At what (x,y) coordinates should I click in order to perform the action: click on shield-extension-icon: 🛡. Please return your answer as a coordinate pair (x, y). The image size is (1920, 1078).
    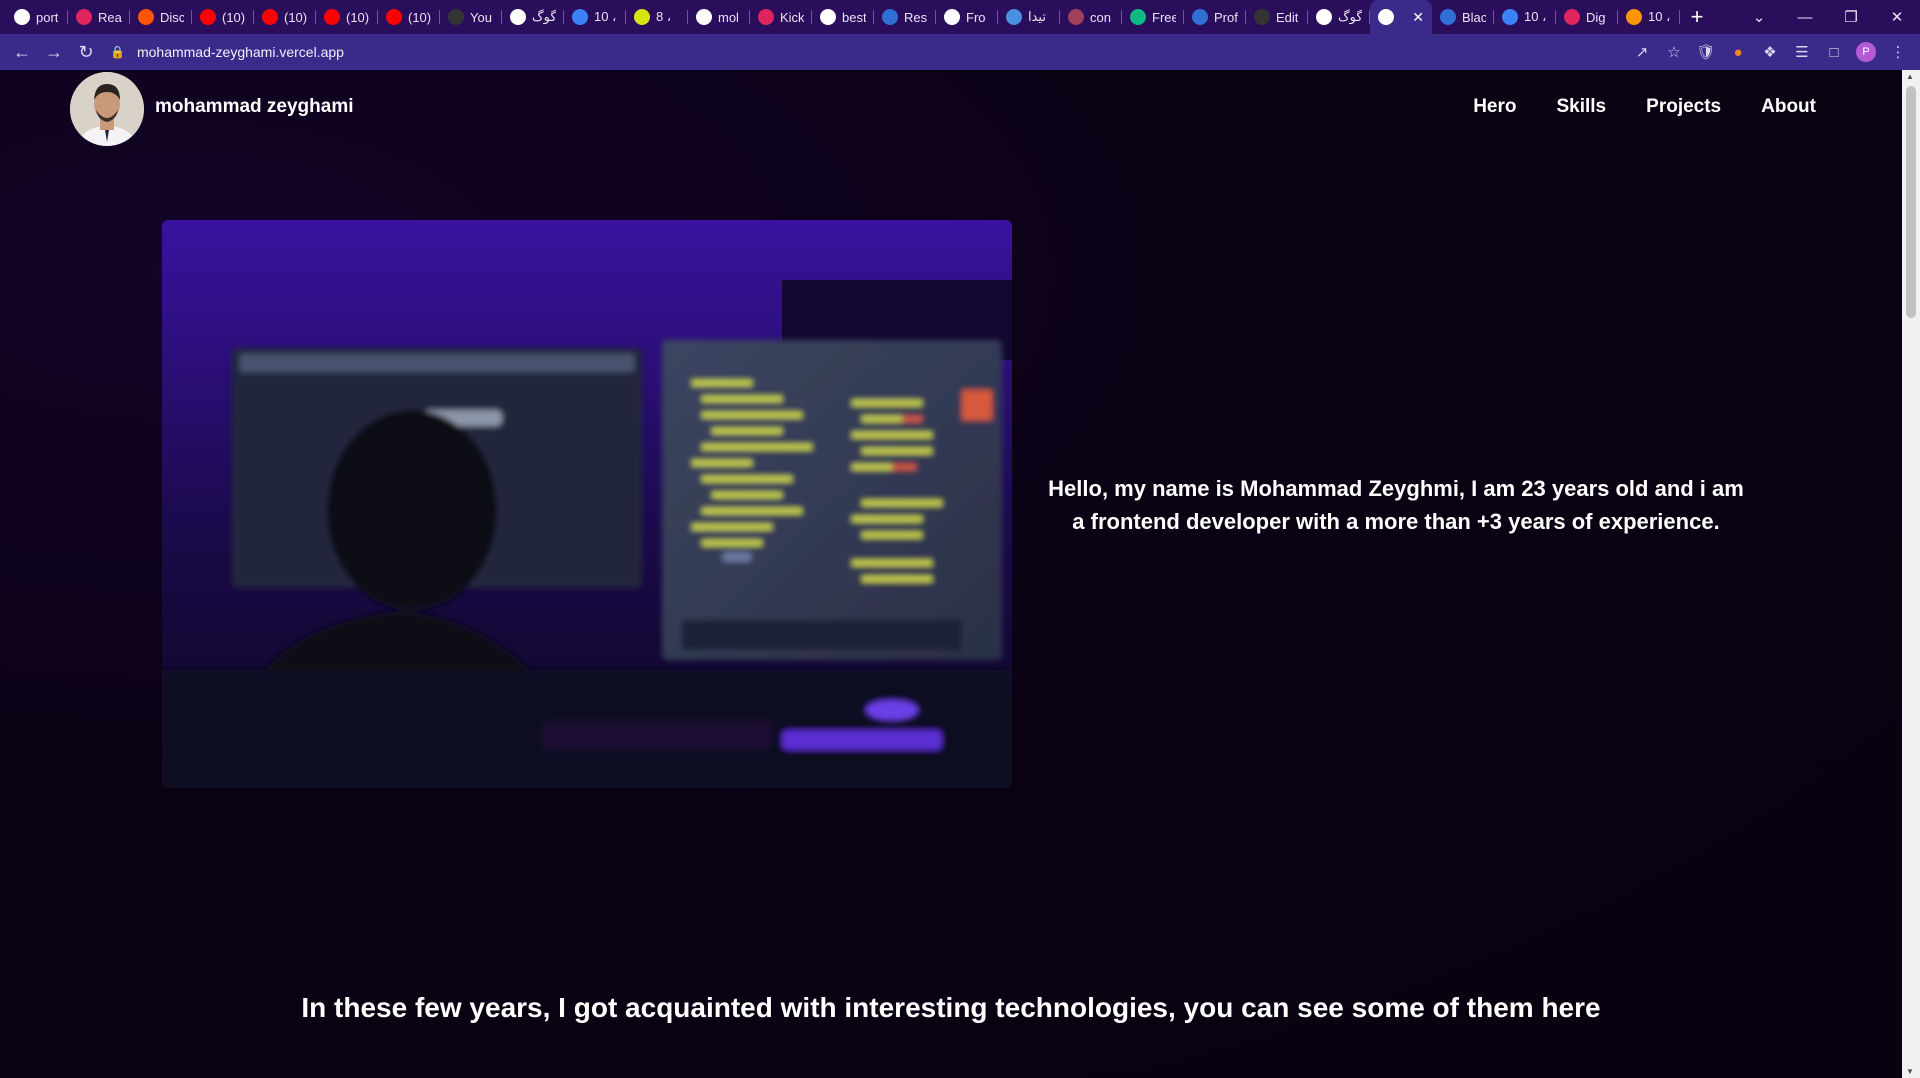
    Looking at the image, I should click on (1706, 52).